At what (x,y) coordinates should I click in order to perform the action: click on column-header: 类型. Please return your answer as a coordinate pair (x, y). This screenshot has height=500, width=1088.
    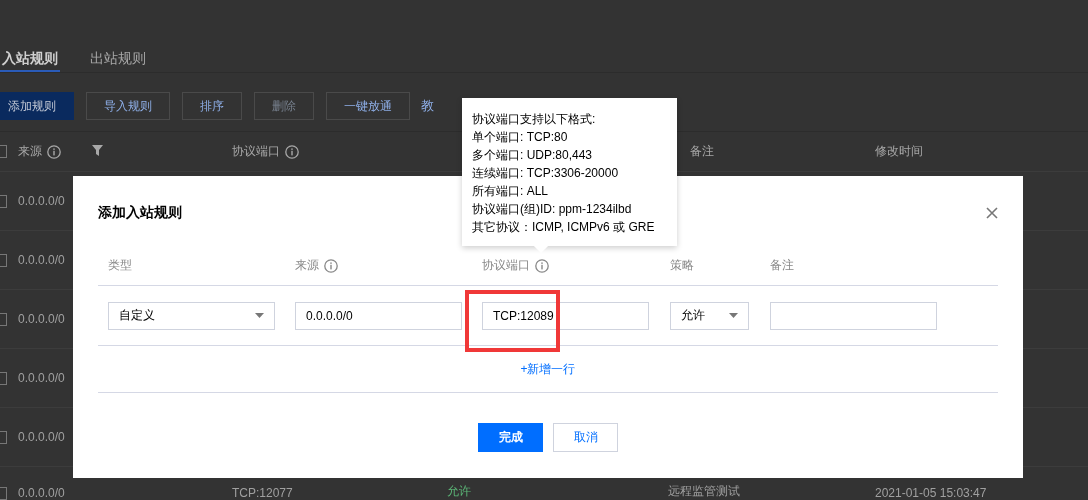
    Looking at the image, I should click on (120, 265).